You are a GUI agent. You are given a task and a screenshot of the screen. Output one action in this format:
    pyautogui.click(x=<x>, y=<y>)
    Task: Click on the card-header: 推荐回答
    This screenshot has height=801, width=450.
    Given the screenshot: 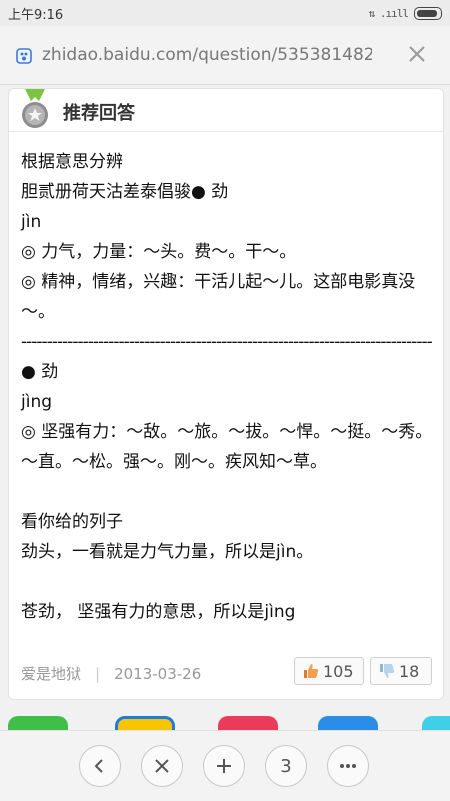 What is the action you would take?
    pyautogui.click(x=226, y=110)
    